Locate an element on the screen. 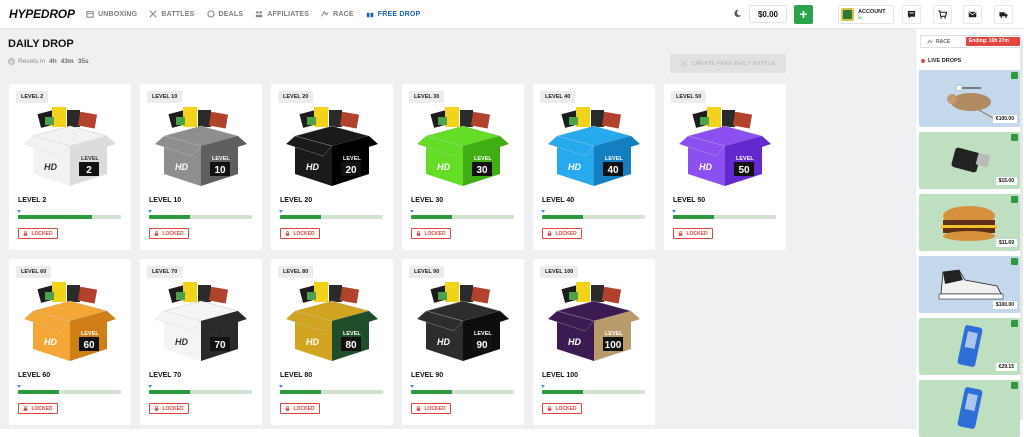  balance-display: $0.00 is located at coordinates (768, 14).